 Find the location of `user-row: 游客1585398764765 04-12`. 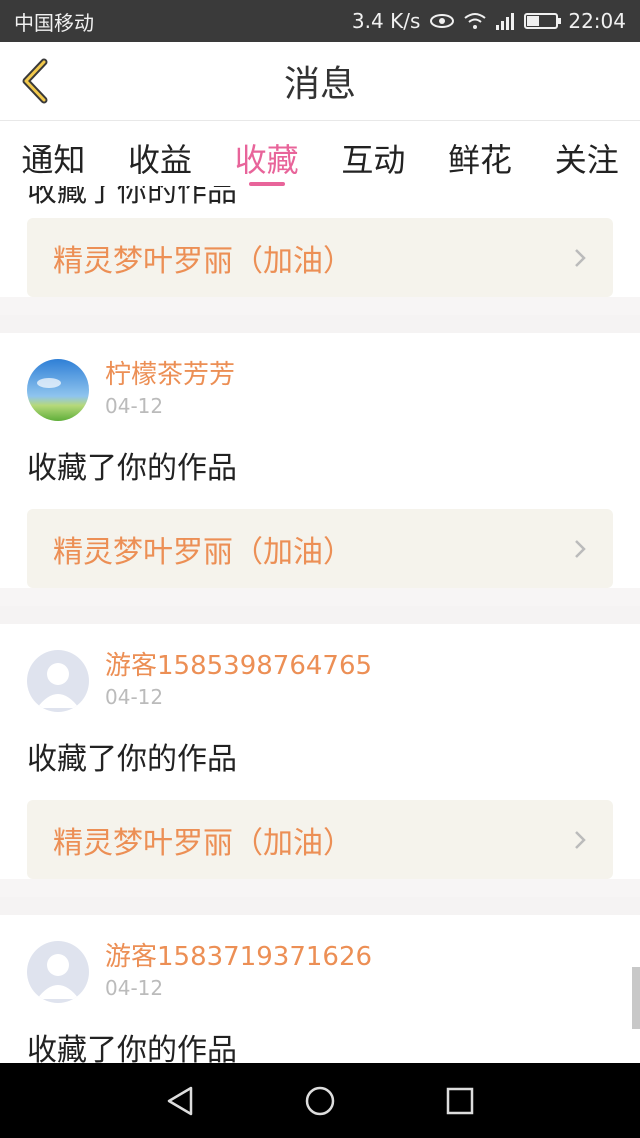

user-row: 游客1585398764765 04-12 is located at coordinates (320, 668).